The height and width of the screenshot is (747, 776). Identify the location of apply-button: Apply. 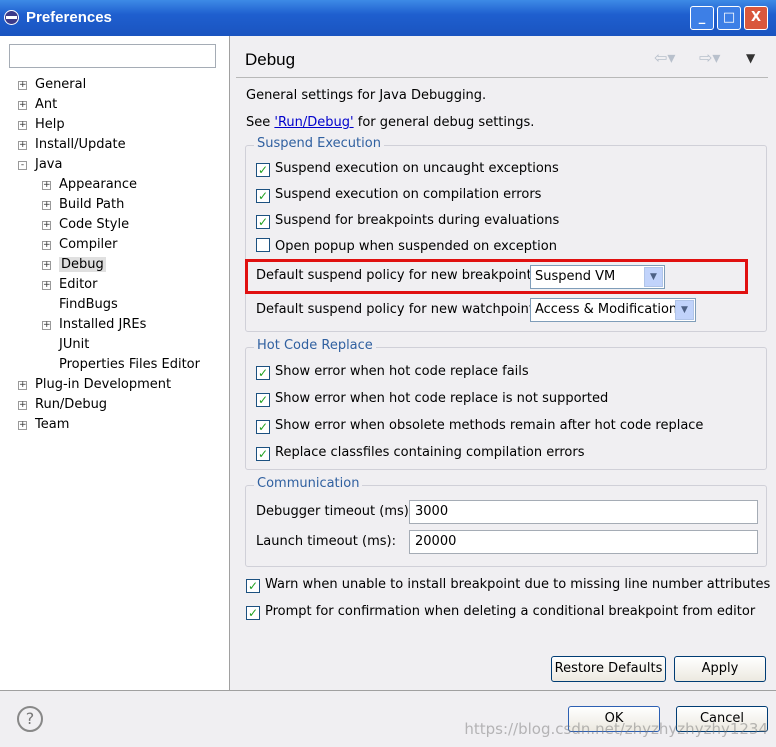
(720, 669).